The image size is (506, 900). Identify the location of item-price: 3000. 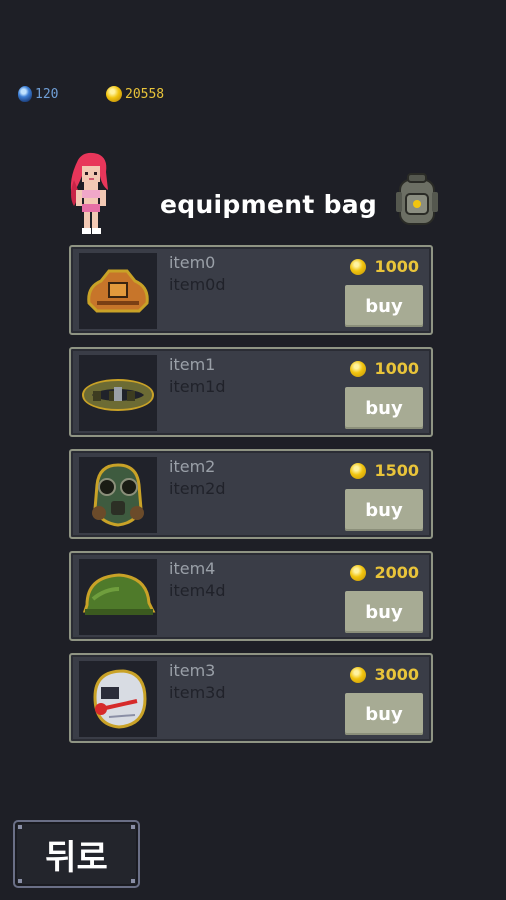
(384, 674).